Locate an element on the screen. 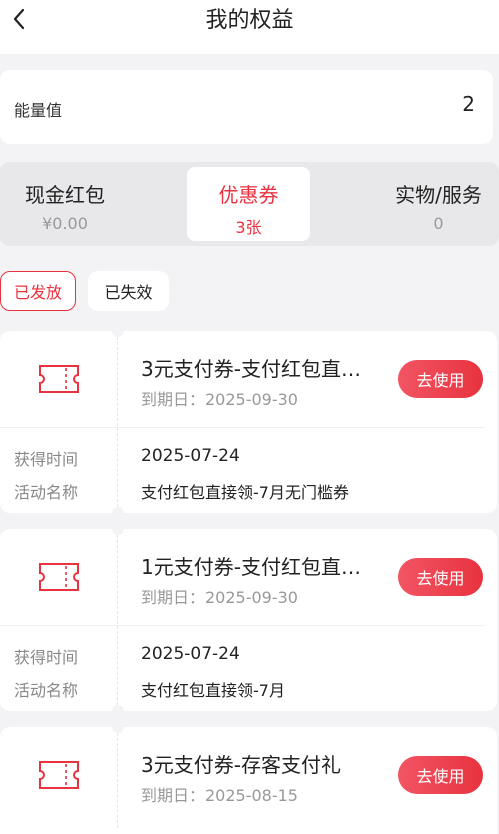 The width and height of the screenshot is (499, 834). benefit-tabs: 现金红包 ¥0.00 优惠券 3张 实物/服务 0 is located at coordinates (249, 204).